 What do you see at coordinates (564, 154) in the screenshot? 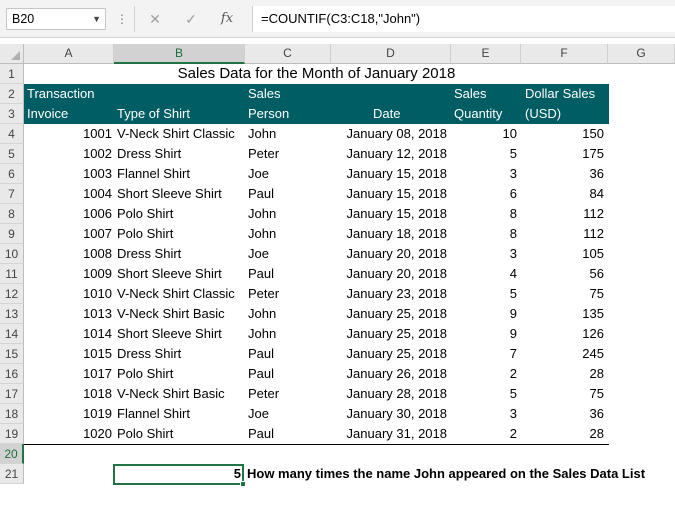
I see `dollar-sales-cell: 175` at bounding box center [564, 154].